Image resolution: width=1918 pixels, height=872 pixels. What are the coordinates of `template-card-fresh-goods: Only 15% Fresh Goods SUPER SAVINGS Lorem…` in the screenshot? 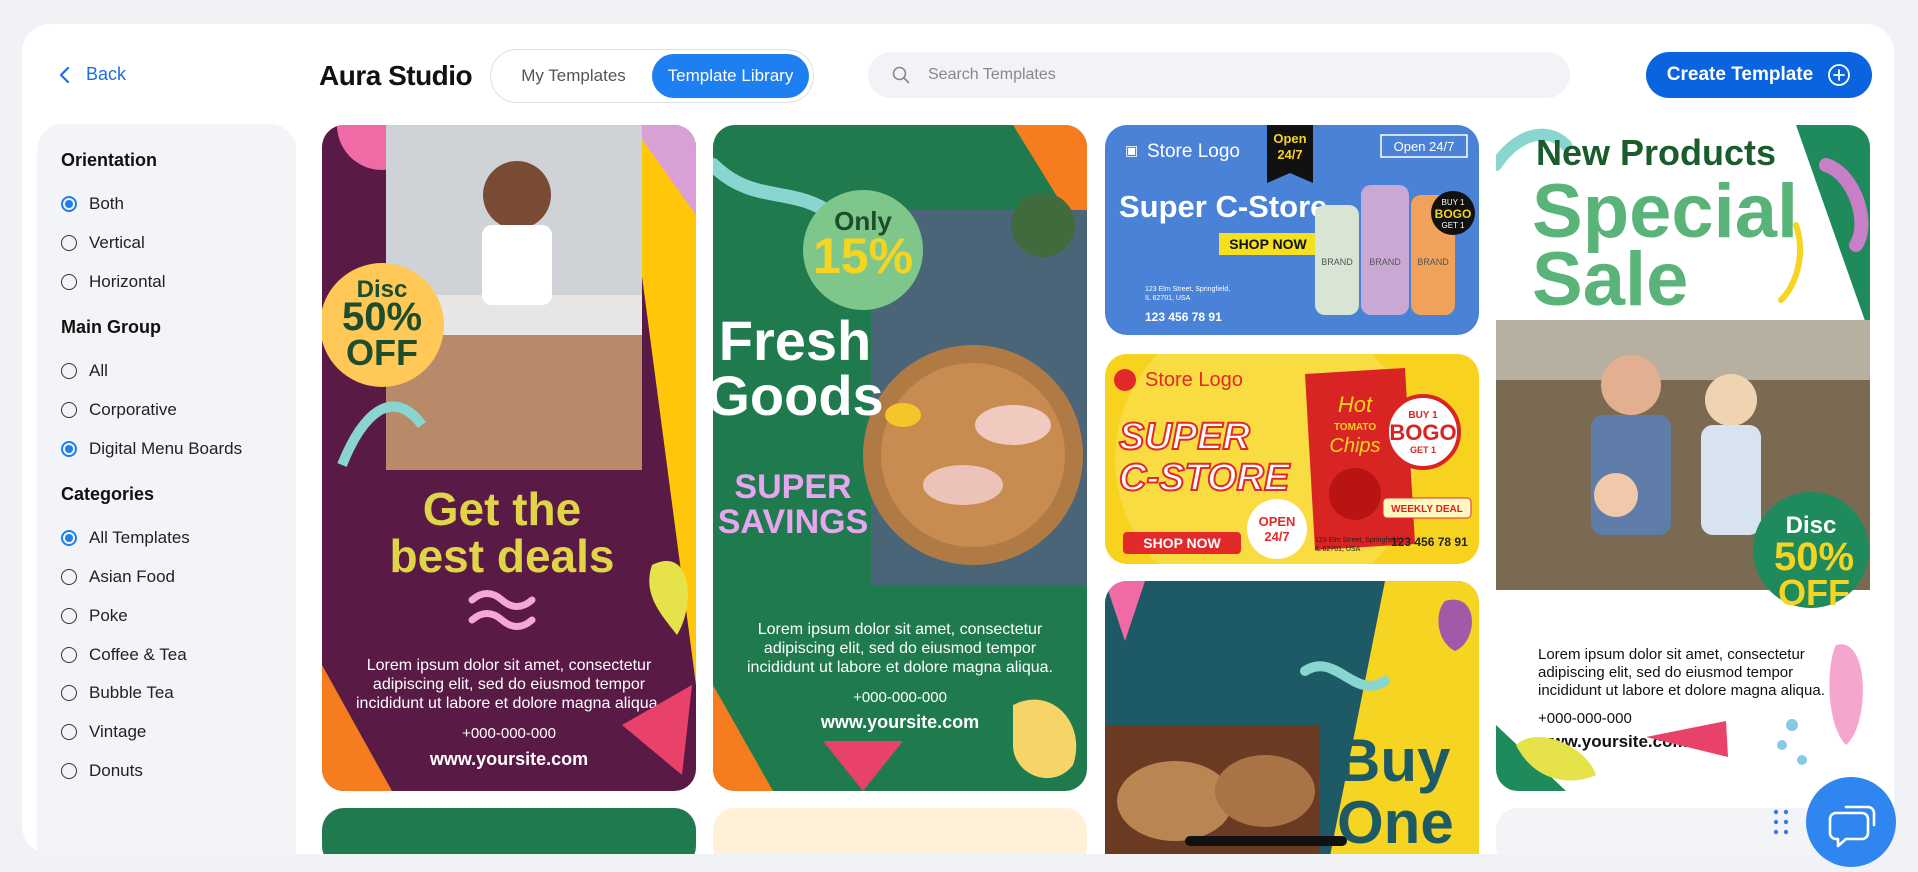 It's located at (900, 458).